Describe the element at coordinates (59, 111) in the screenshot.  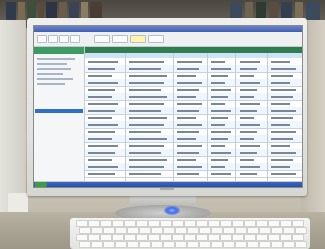
I see `sidebar-item-selected` at that location.